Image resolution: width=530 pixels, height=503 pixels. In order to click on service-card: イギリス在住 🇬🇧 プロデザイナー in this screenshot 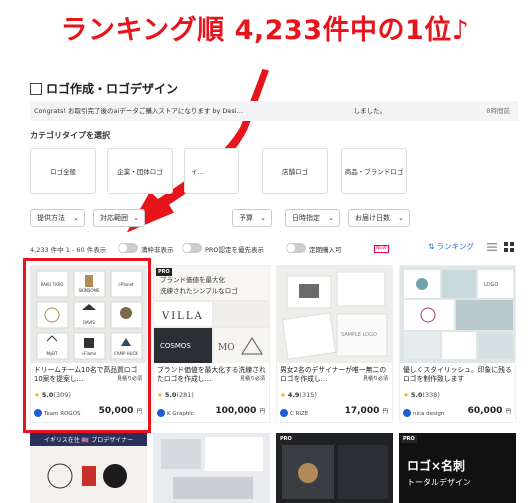, I will do `click(88, 468)`.